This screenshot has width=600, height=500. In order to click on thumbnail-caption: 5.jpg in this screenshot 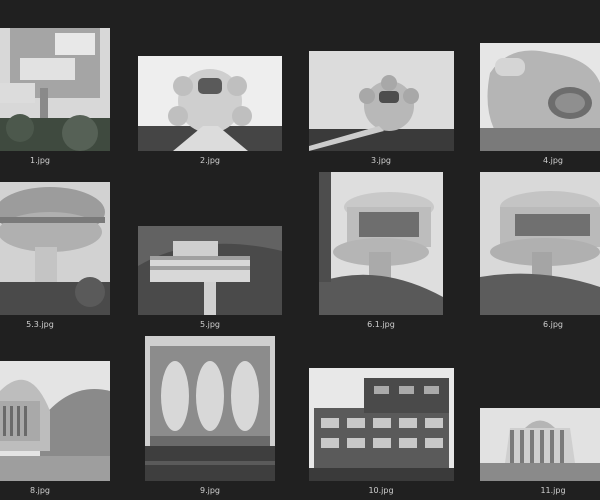, I will do `click(210, 324)`.